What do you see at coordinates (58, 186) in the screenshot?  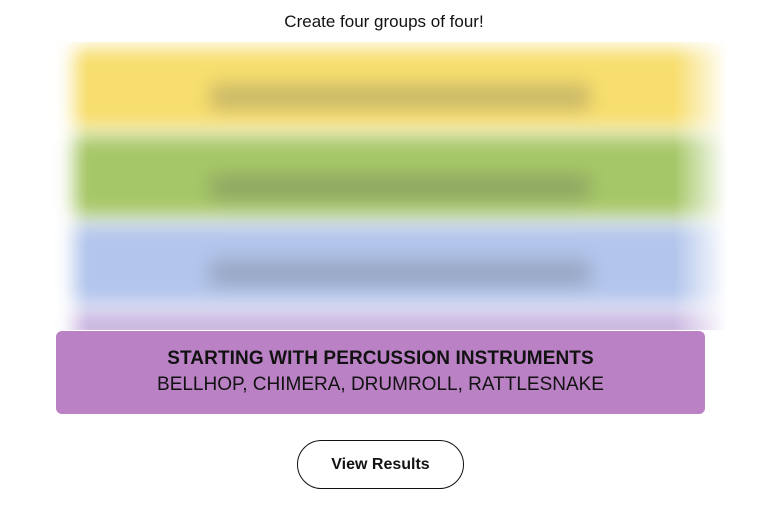 I see `fade-left` at bounding box center [58, 186].